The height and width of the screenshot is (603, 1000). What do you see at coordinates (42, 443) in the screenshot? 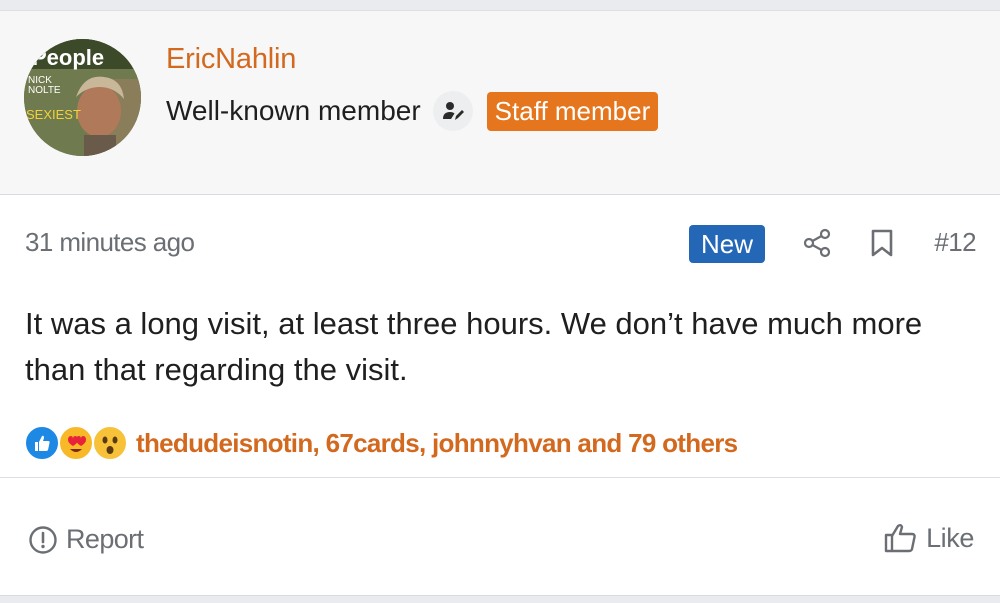
I see `like-reaction-icon` at bounding box center [42, 443].